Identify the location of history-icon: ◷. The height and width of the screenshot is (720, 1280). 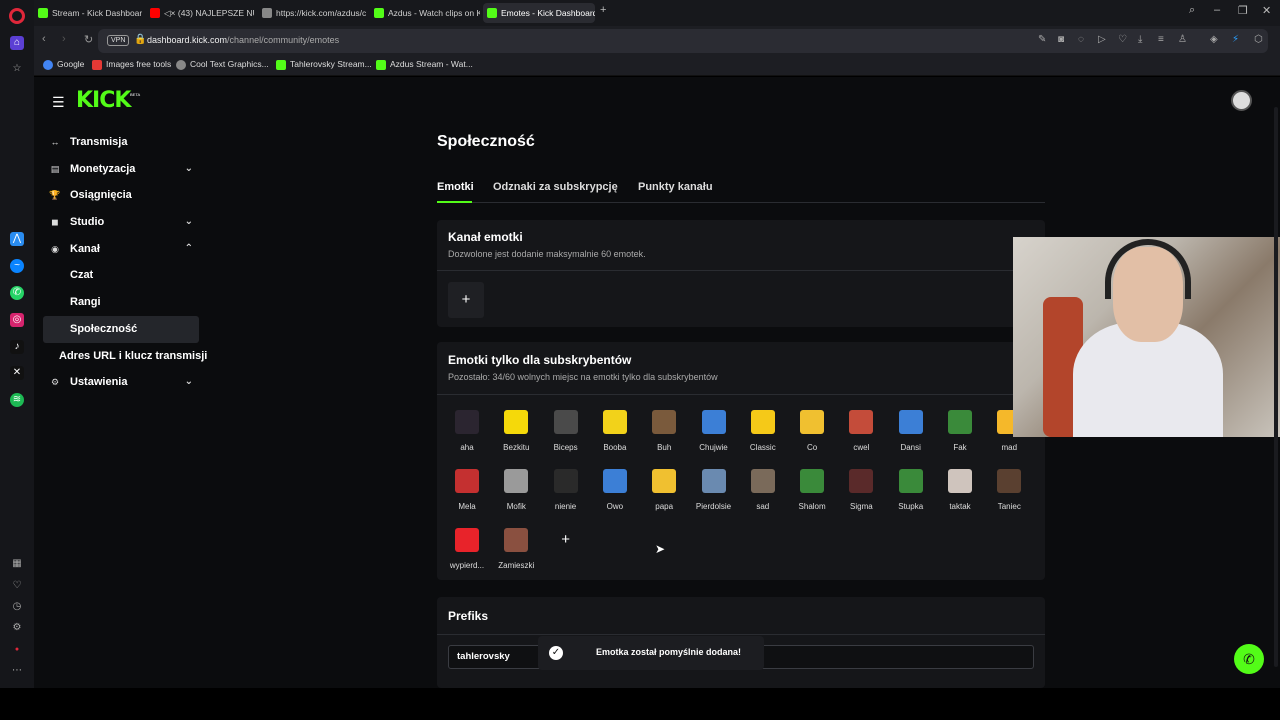
(17, 607).